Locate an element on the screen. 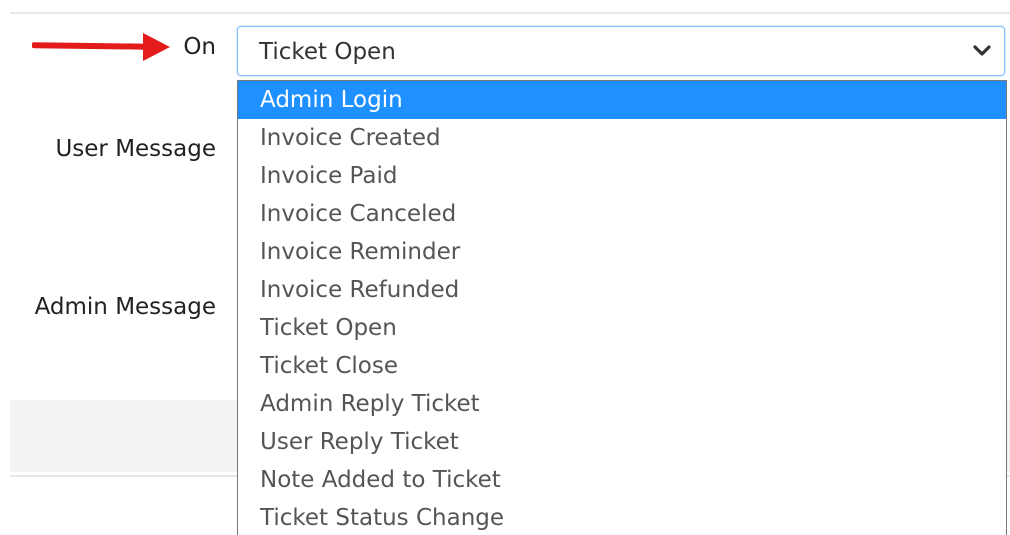  option-ticket-close: Ticket Close is located at coordinates (622, 366).